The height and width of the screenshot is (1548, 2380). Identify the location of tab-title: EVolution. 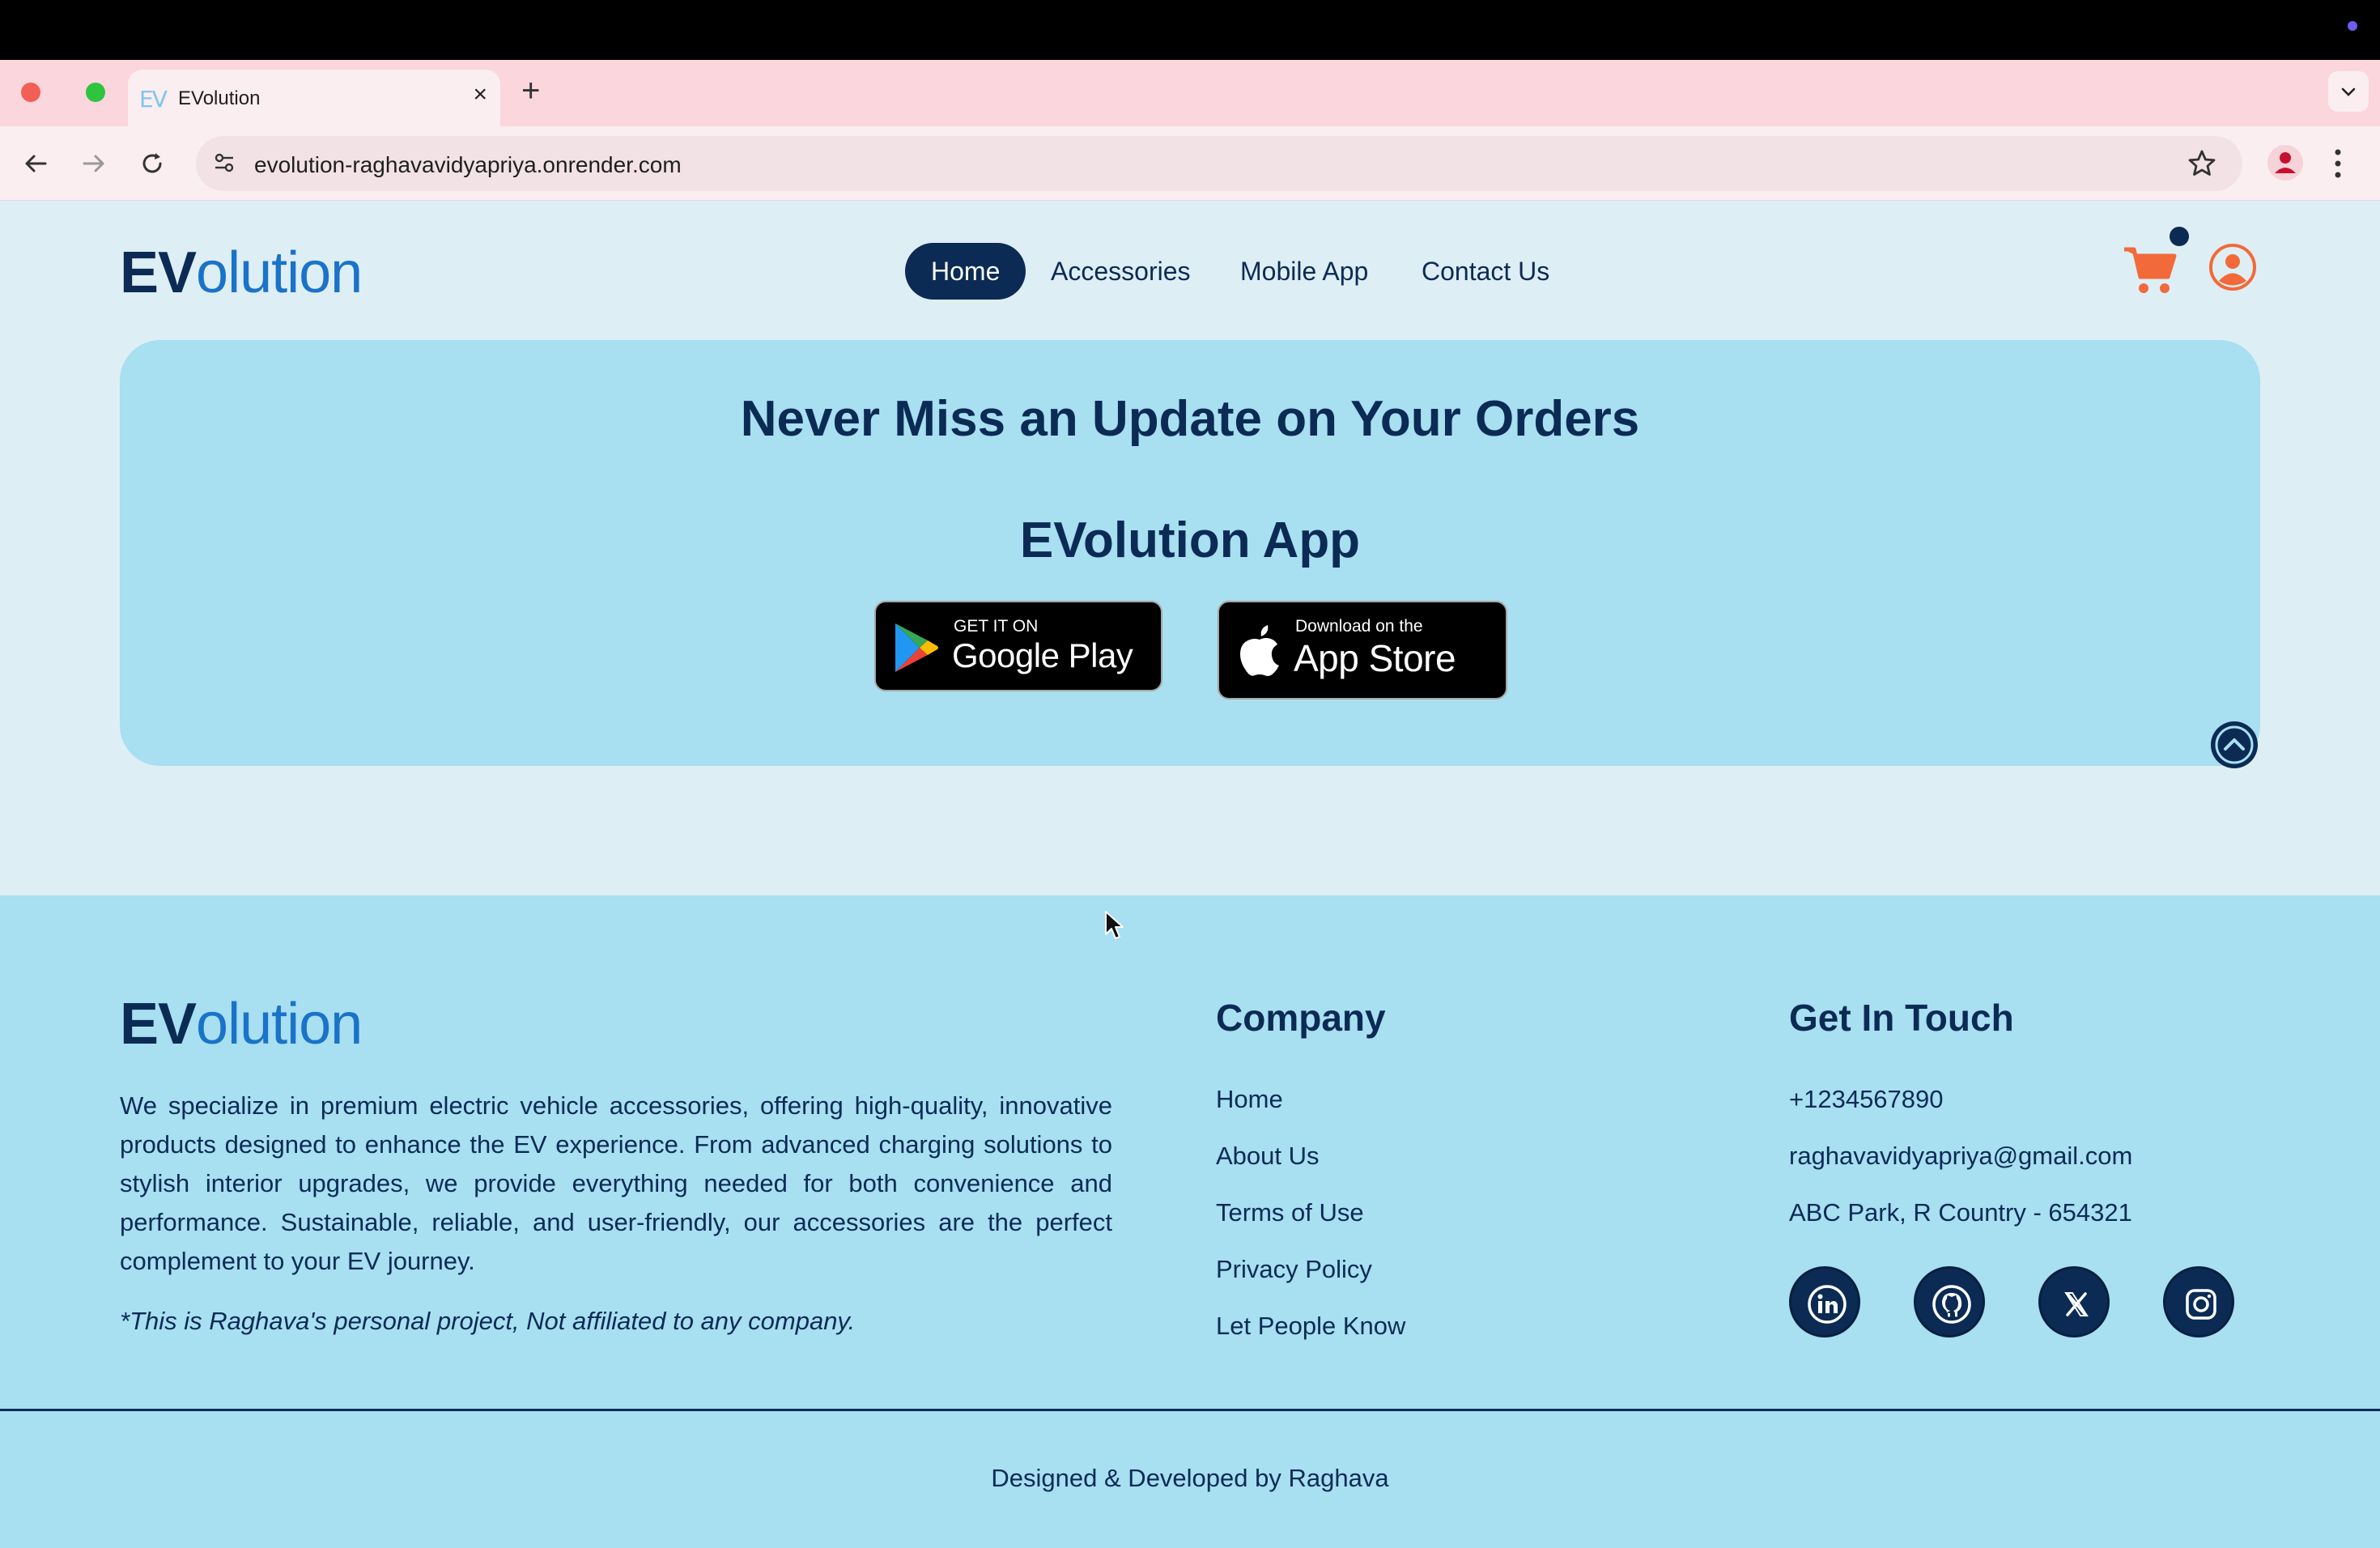
(220, 98).